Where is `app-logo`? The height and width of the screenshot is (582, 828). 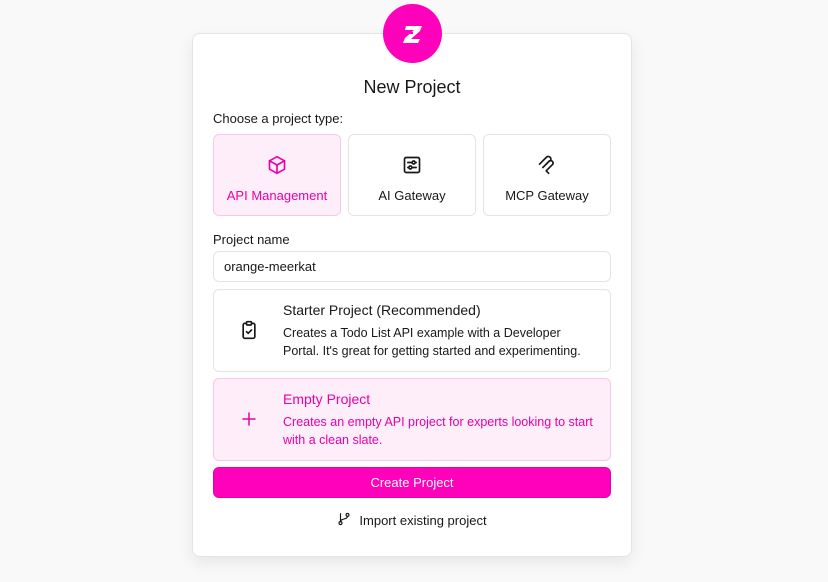 app-logo is located at coordinates (412, 33).